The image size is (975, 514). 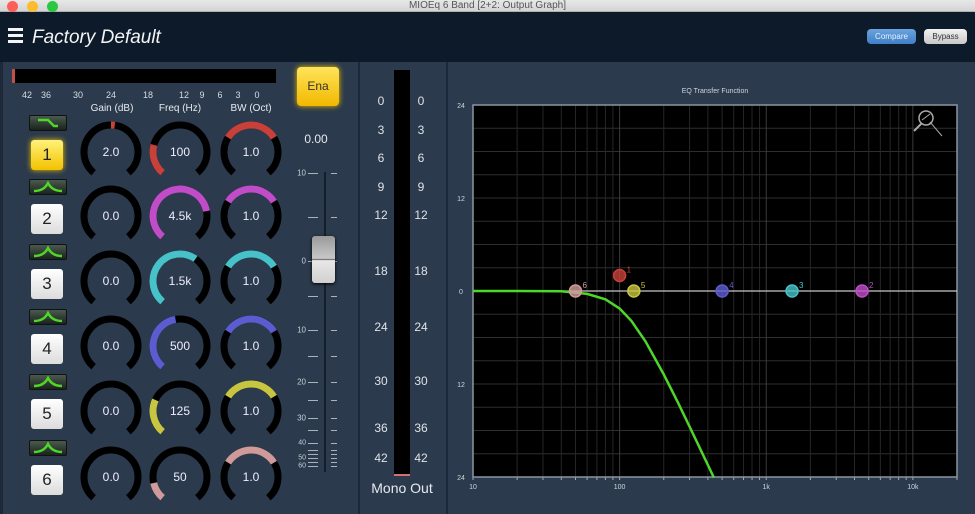 I want to click on freq-column-header: Freq (Hz), so click(x=180, y=108).